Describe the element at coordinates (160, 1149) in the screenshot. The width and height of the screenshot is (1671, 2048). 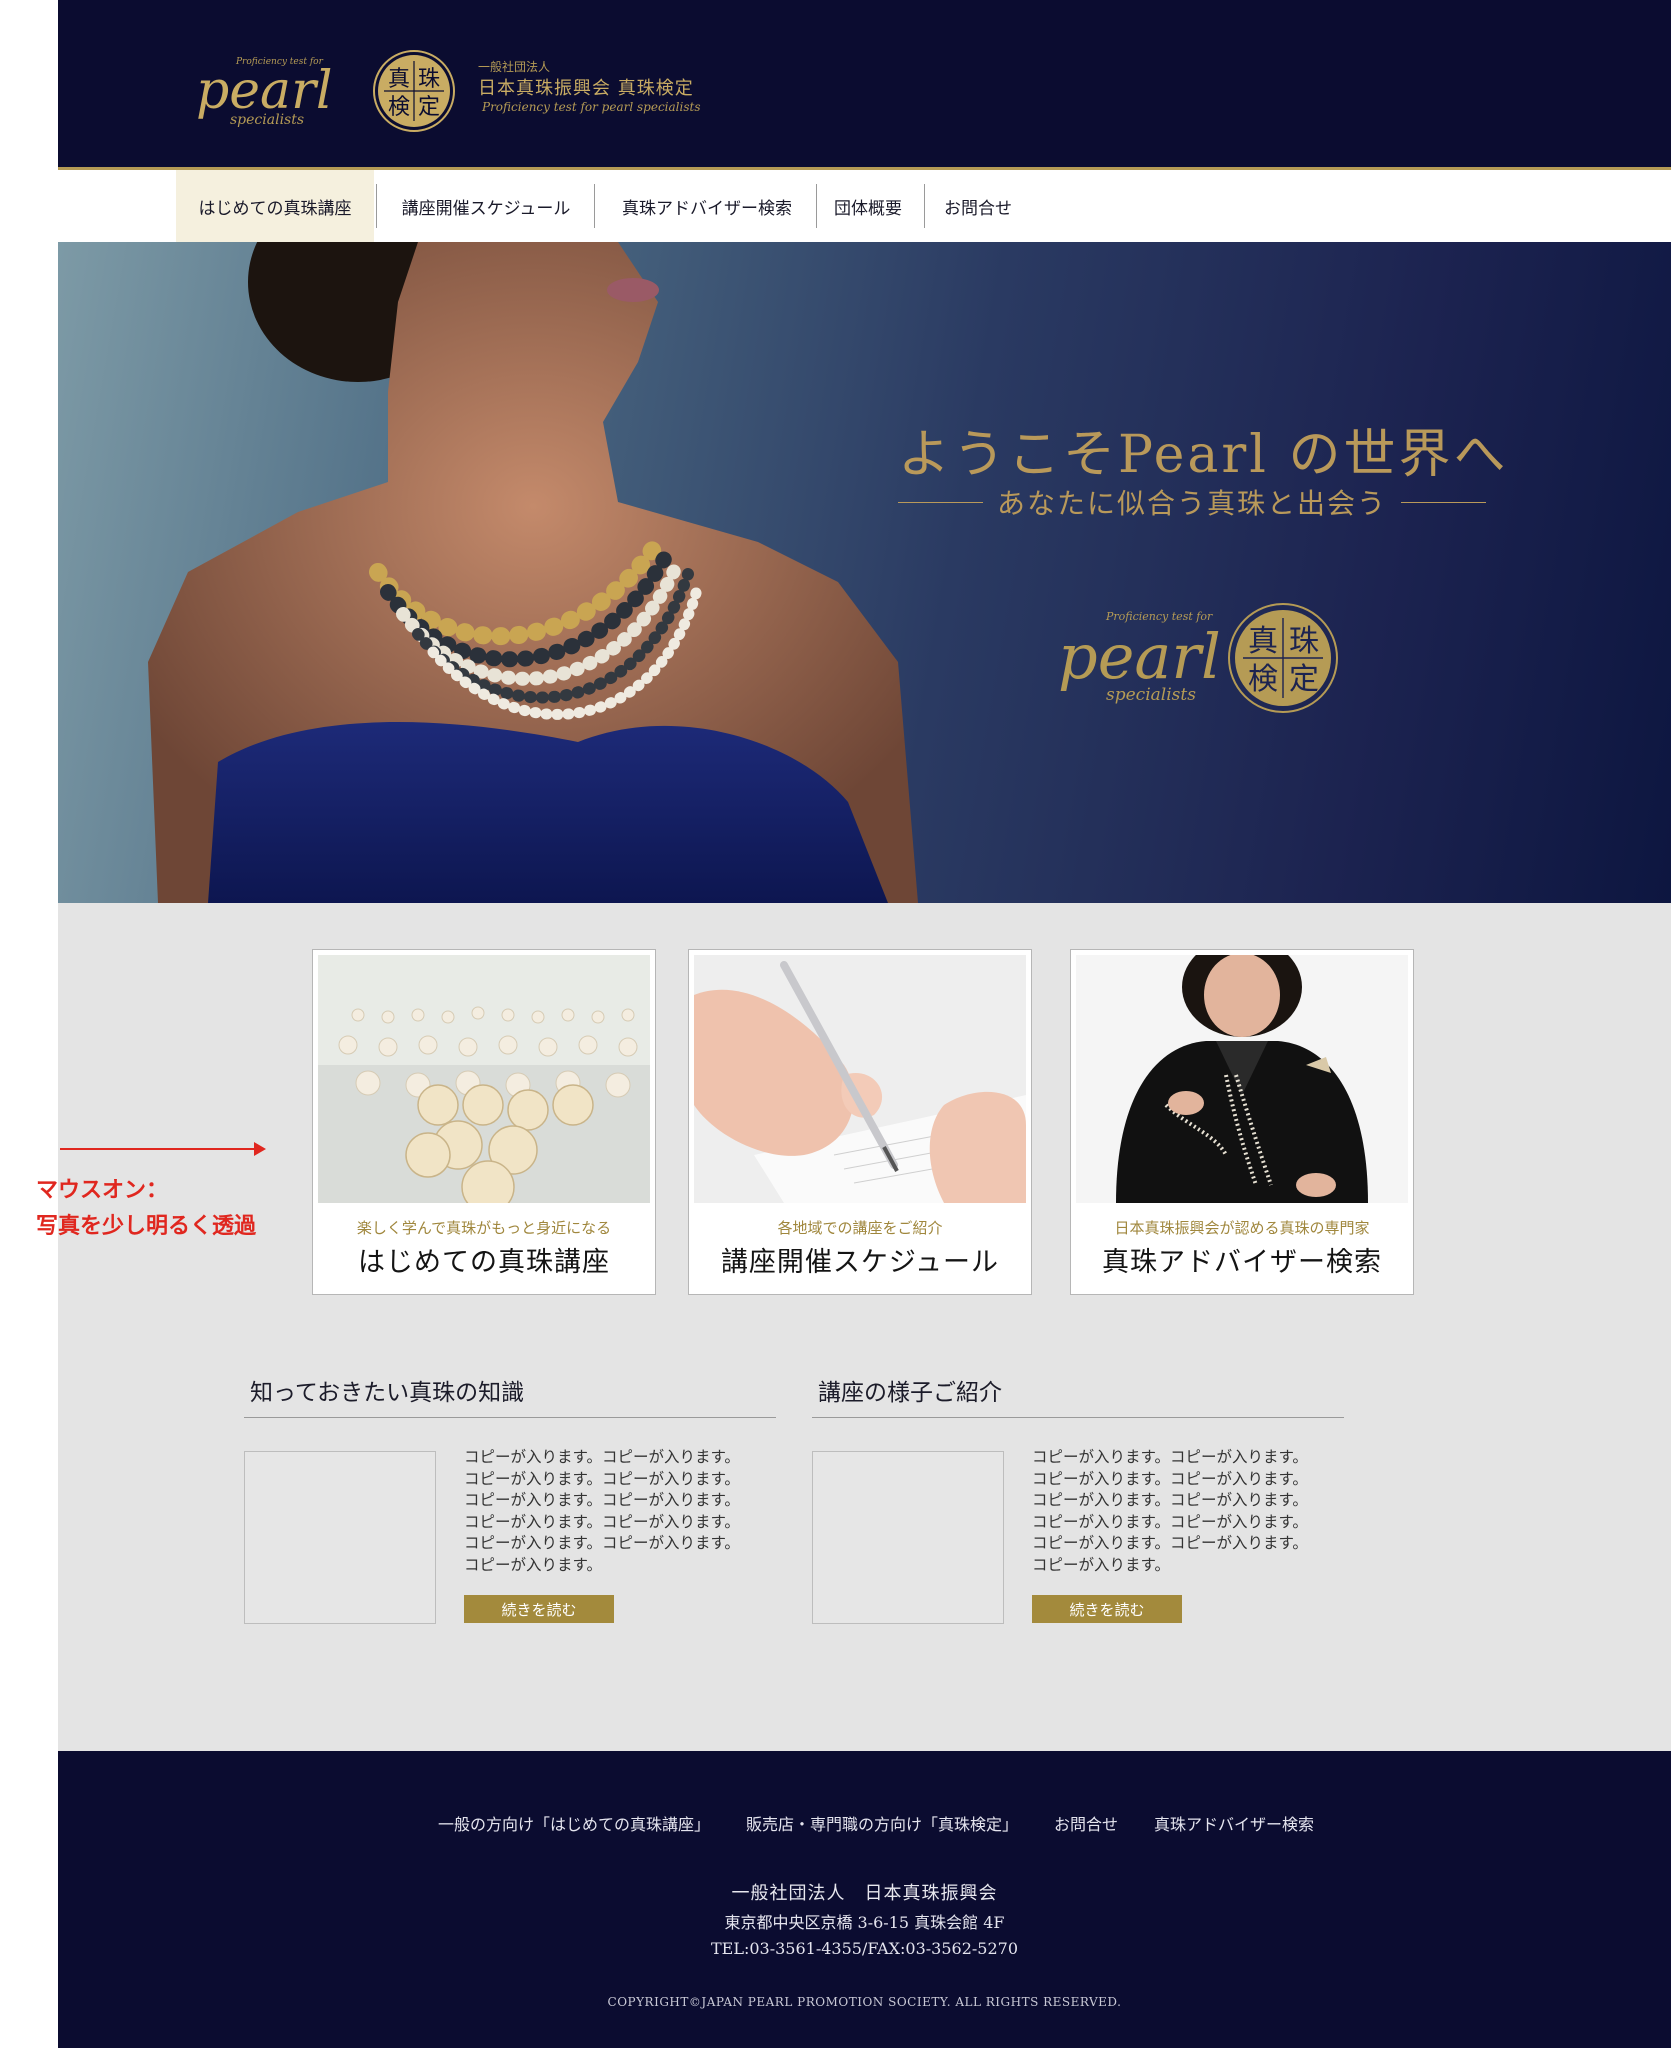
I see `annotation-arrow` at that location.